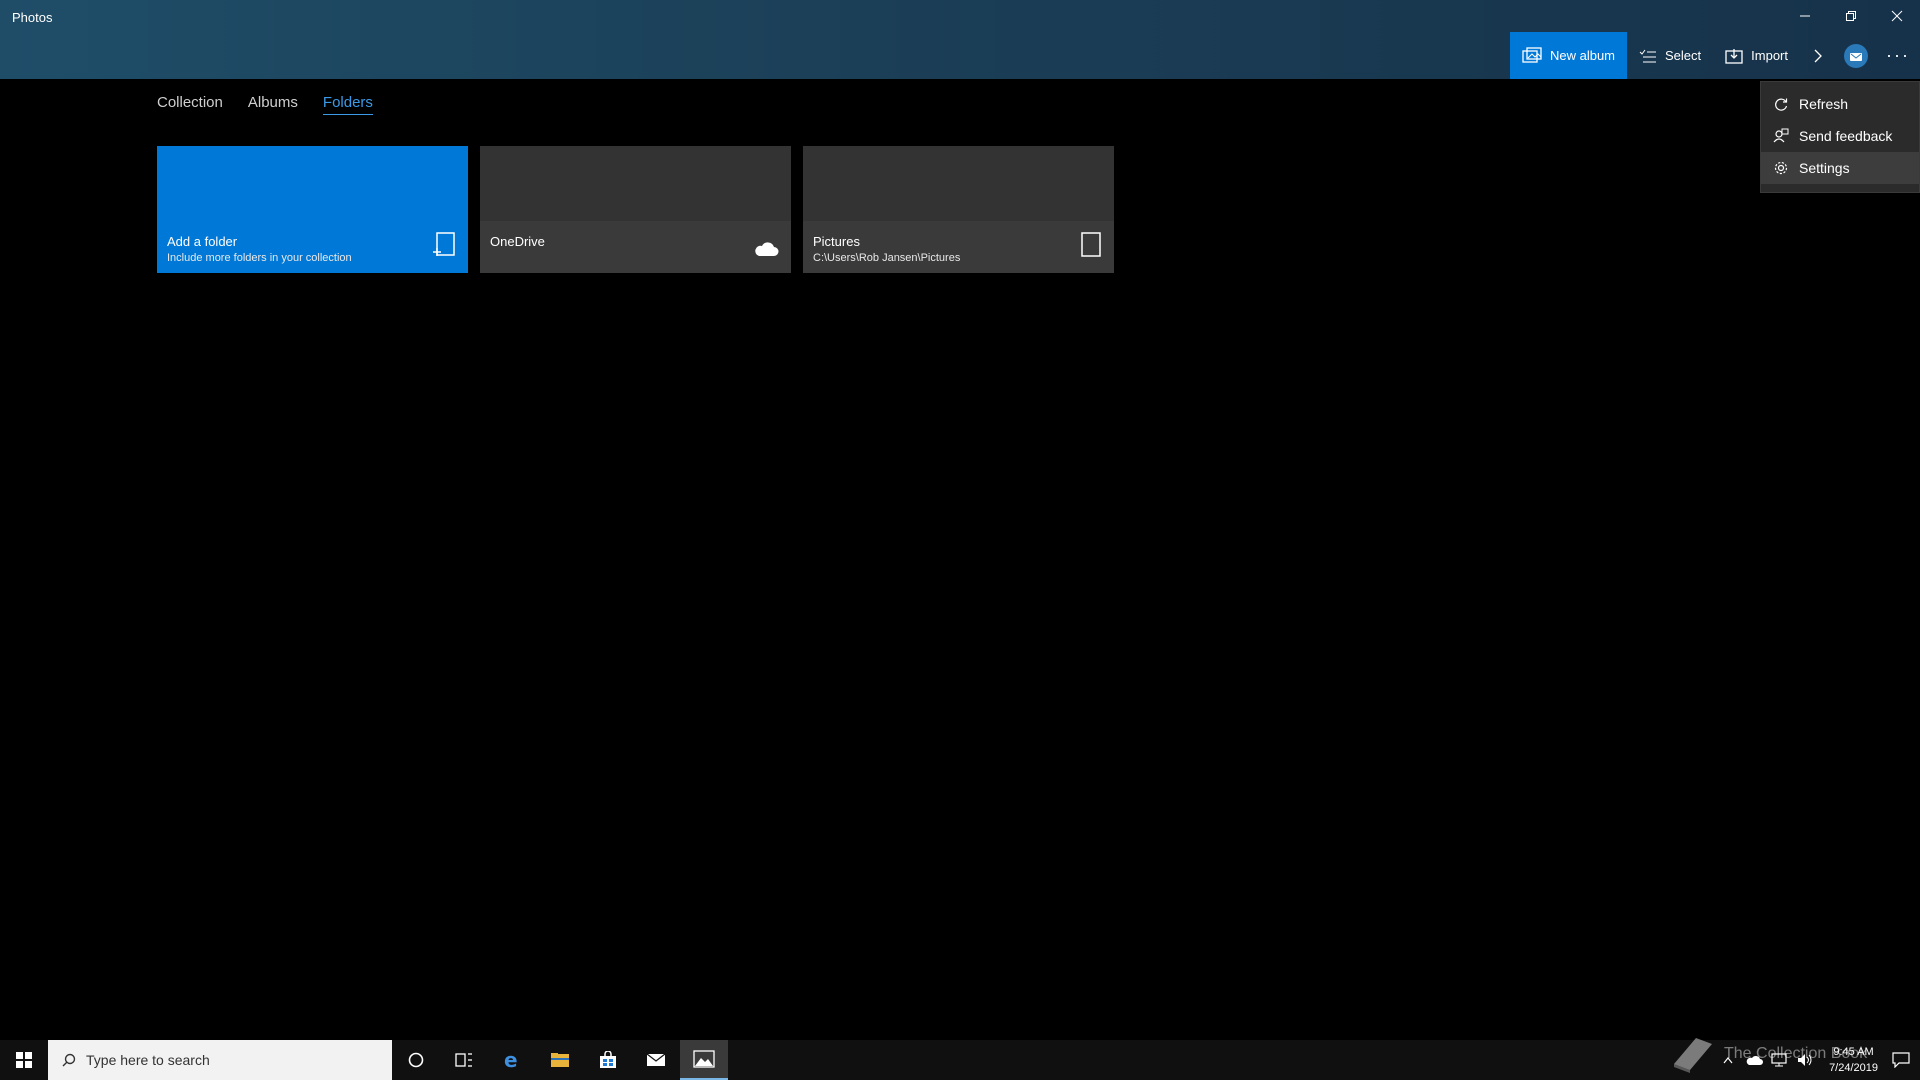 The width and height of the screenshot is (1920, 1080). I want to click on import-label: Import, so click(1769, 55).